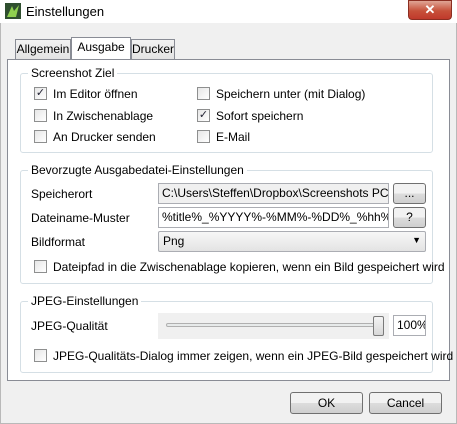 This screenshot has height=424, width=457. What do you see at coordinates (137, 170) in the screenshot?
I see `group-title-ausgabedatei: Bevorzugte Ausgabedatei-Einstellungen` at bounding box center [137, 170].